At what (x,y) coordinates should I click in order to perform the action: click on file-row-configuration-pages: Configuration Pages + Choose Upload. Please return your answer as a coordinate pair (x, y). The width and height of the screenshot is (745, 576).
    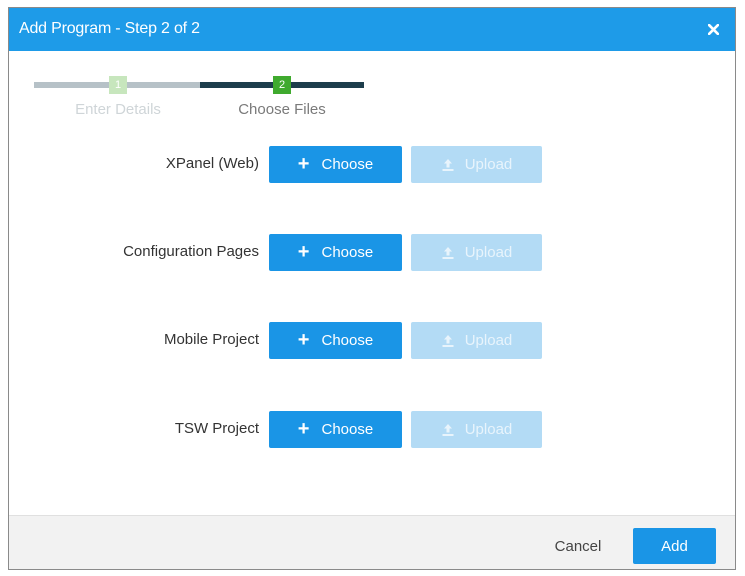
    Looking at the image, I should click on (372, 252).